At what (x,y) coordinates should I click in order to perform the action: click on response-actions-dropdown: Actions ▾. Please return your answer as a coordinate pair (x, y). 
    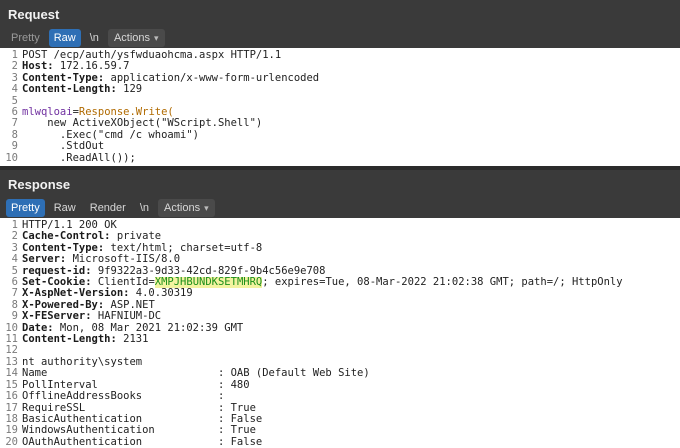
    Looking at the image, I should click on (186, 208).